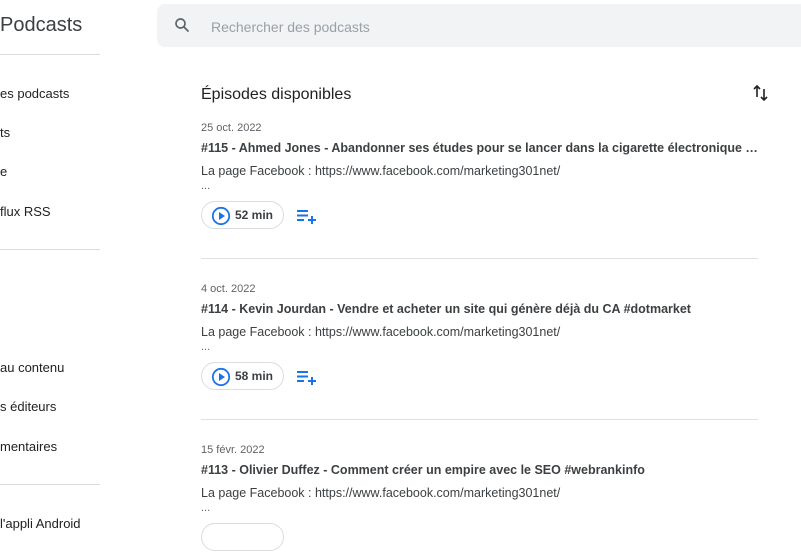  I want to click on episode-duration: 58 min, so click(254, 376).